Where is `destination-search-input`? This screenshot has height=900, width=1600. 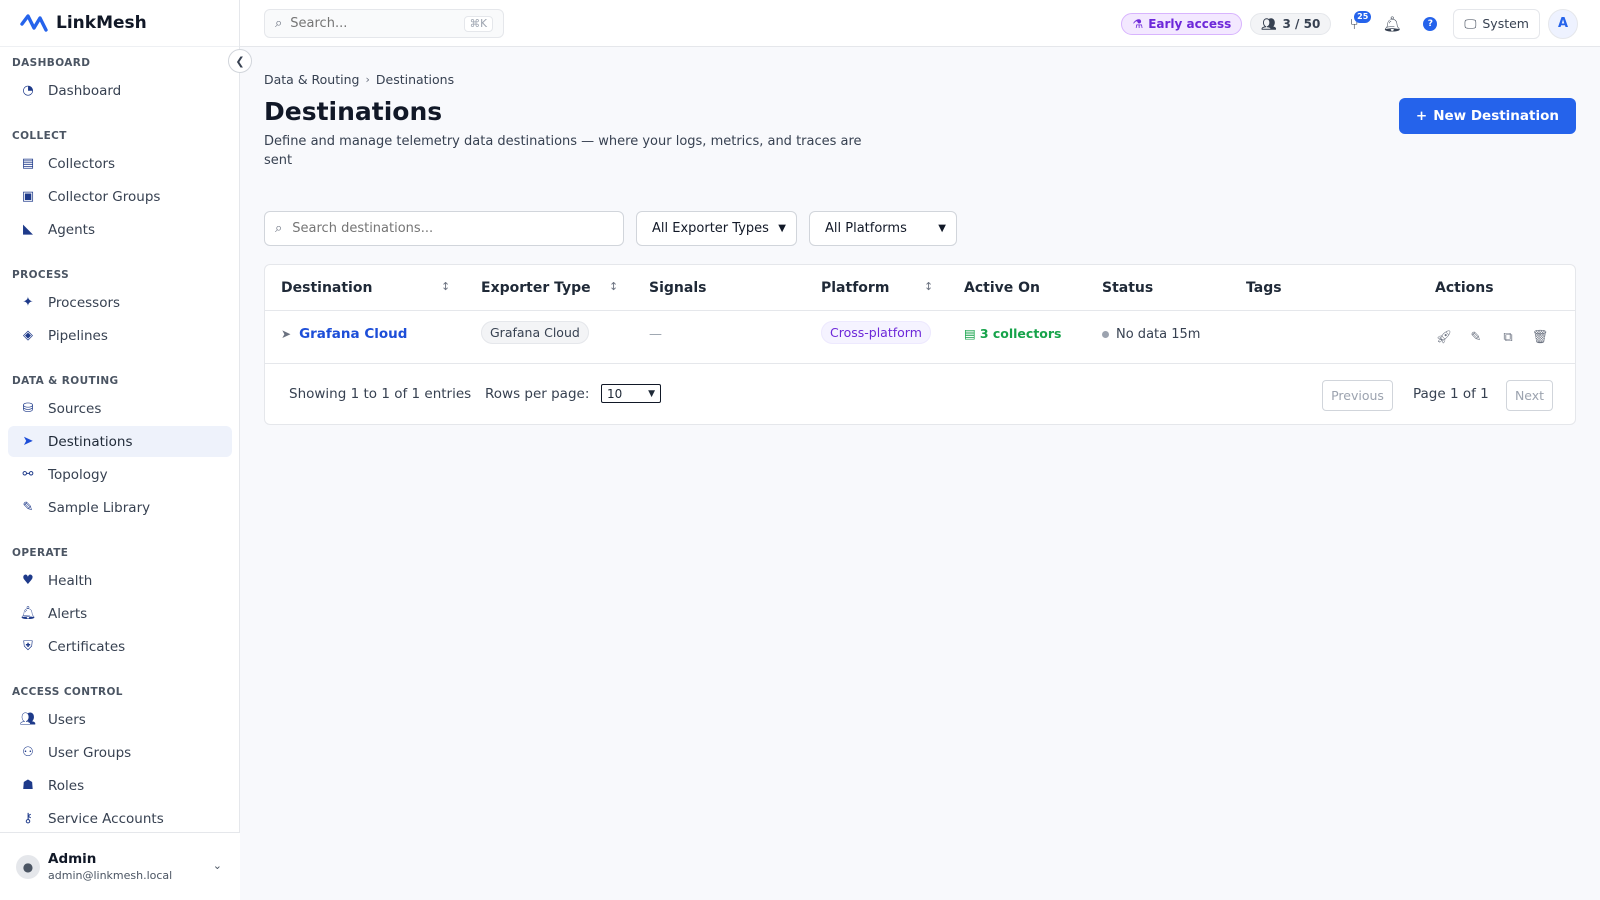
destination-search-input is located at coordinates (442, 228).